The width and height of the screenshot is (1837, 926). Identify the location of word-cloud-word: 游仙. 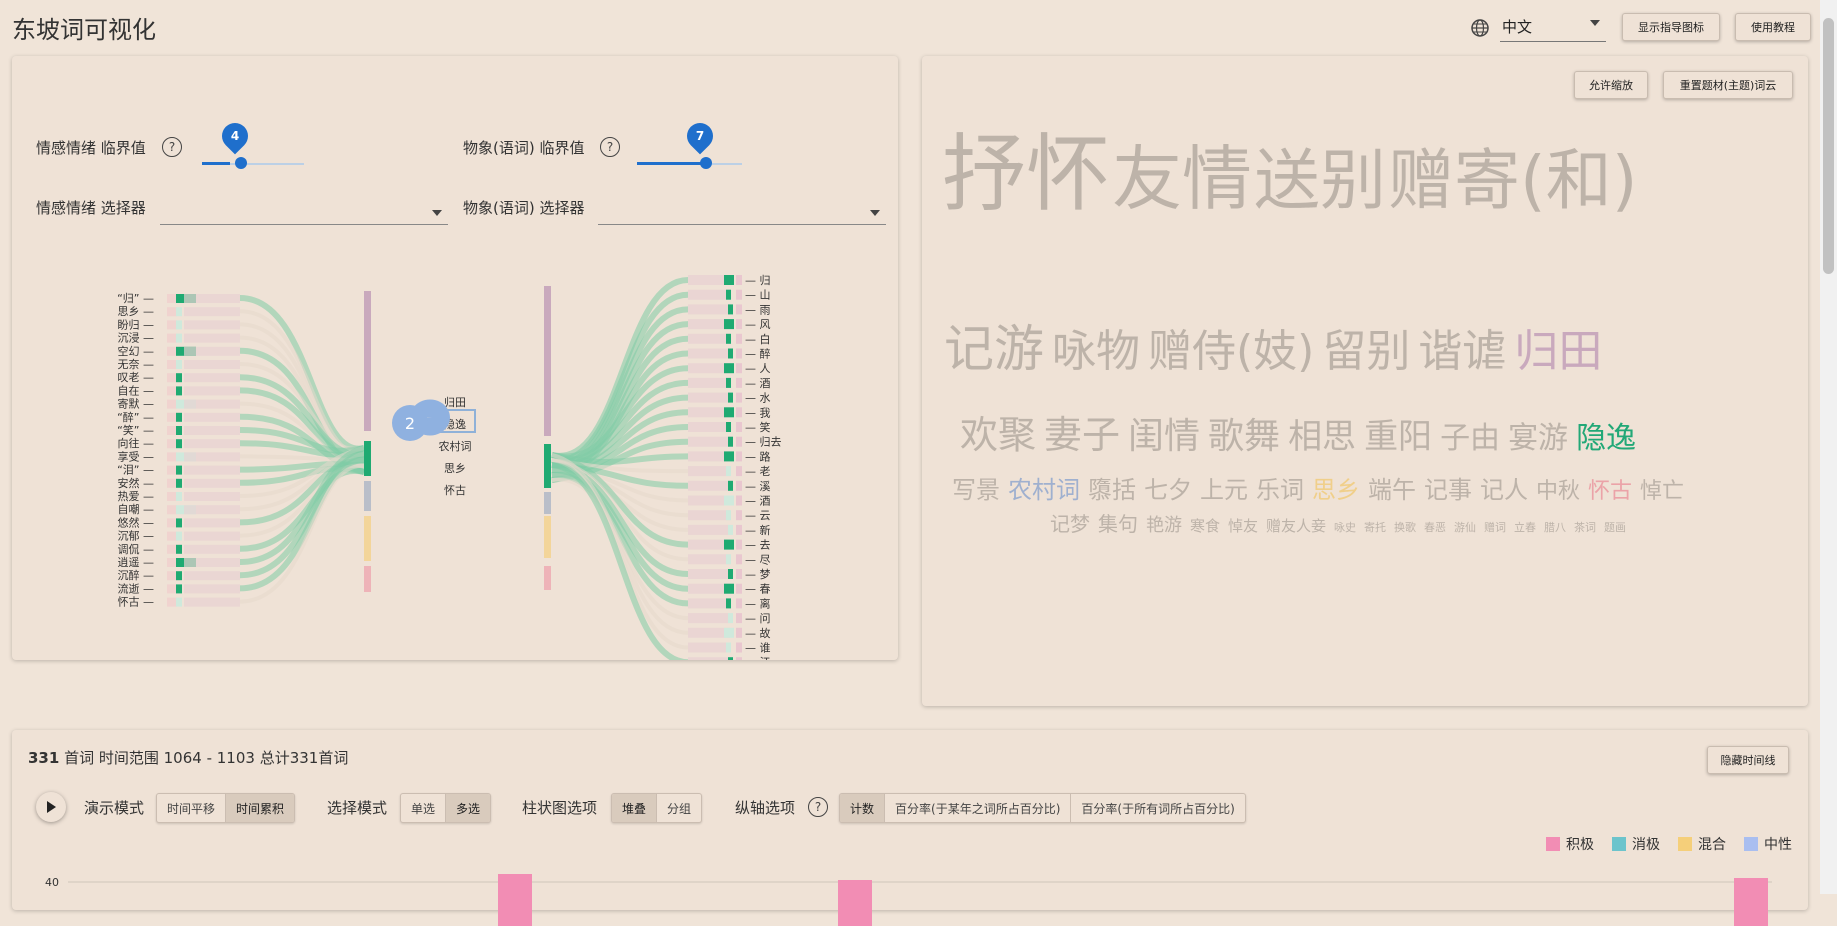
(1465, 527).